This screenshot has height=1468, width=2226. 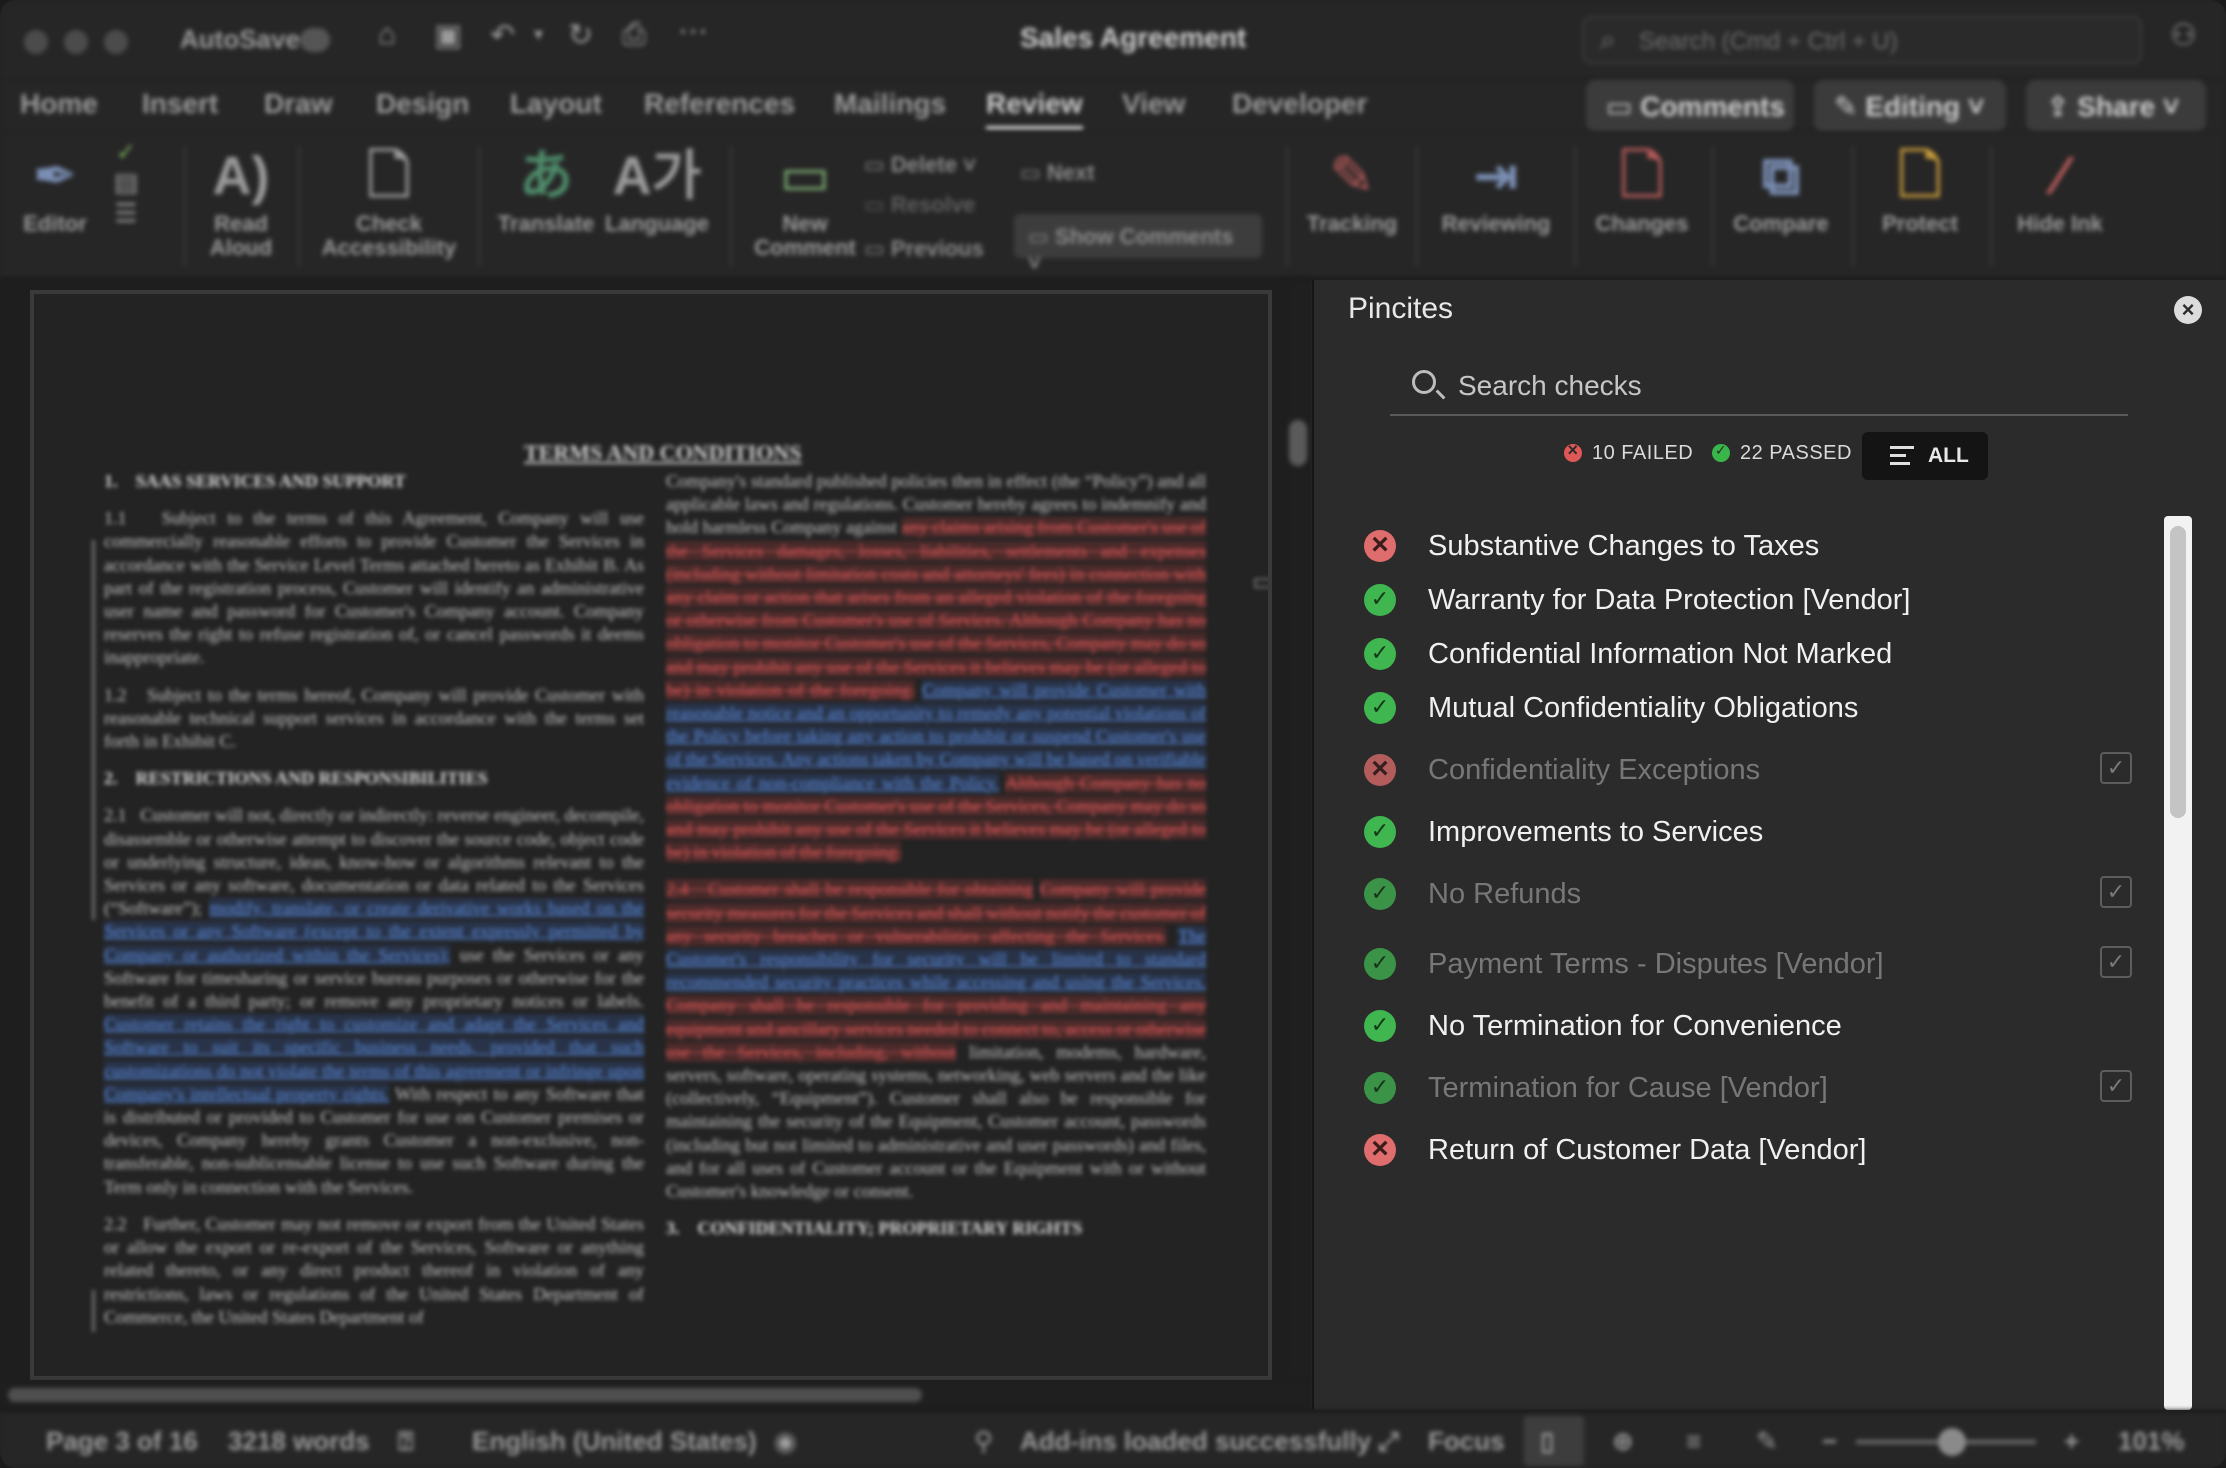 What do you see at coordinates (890, 104) in the screenshot?
I see `tab-mailings: Mailings` at bounding box center [890, 104].